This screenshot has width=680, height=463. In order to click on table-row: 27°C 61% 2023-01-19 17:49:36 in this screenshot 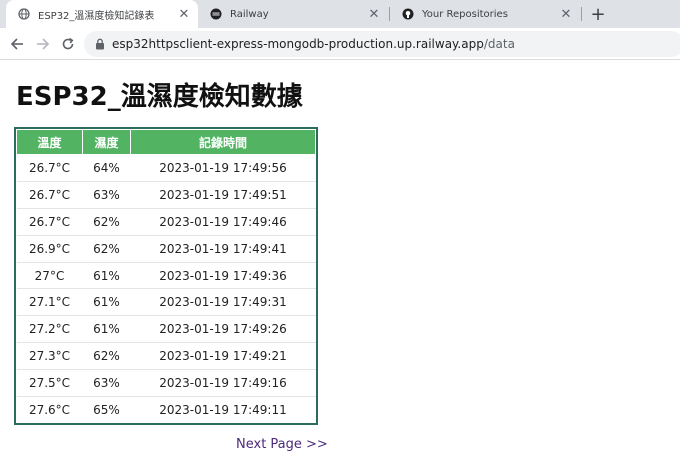, I will do `click(166, 276)`.